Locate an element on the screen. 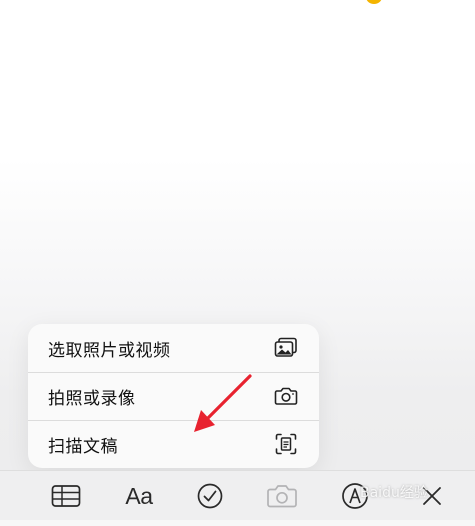 The height and width of the screenshot is (526, 475). close-button is located at coordinates (432, 496).